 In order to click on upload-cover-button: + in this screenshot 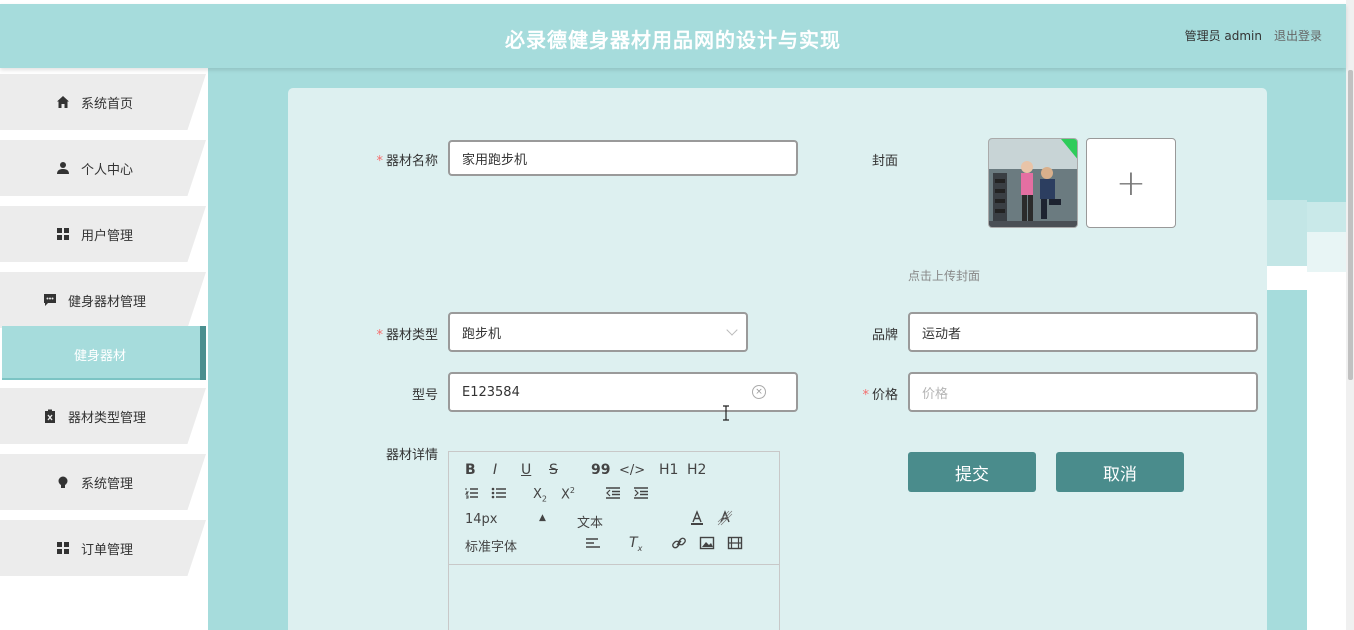, I will do `click(1131, 183)`.